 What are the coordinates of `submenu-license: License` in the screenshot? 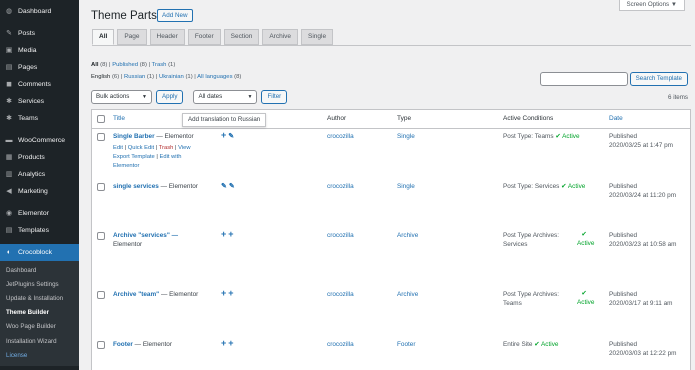 It's located at (39, 355).